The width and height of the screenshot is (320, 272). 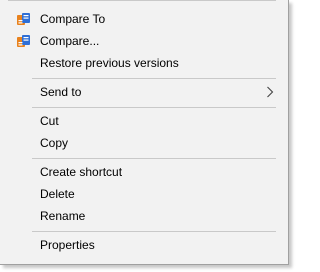 What do you see at coordinates (144, 19) in the screenshot?
I see `menu-item-compare-to: Compare To` at bounding box center [144, 19].